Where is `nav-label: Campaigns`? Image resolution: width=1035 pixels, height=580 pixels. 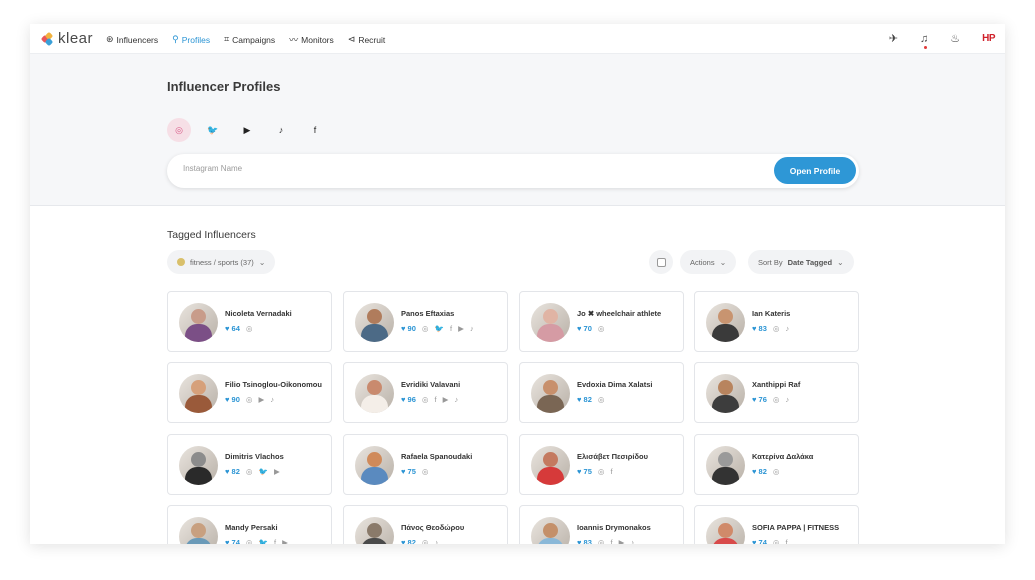 nav-label: Campaigns is located at coordinates (254, 39).